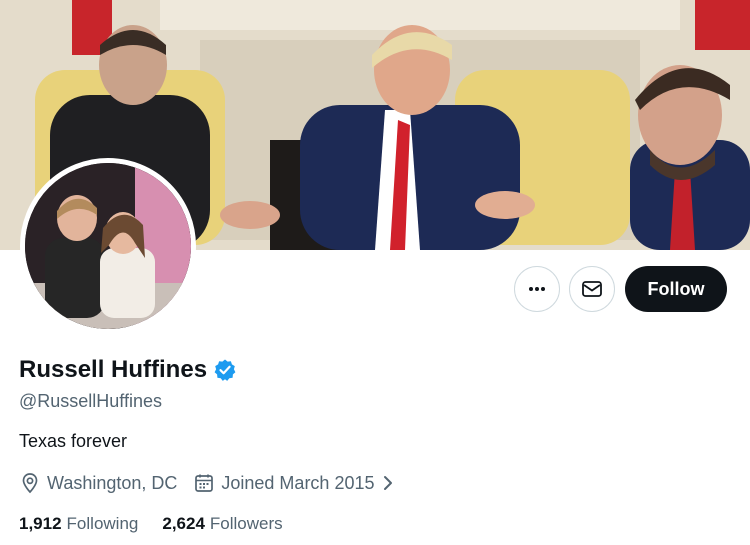 This screenshot has width=750, height=545. Describe the element at coordinates (298, 482) in the screenshot. I see `joined-text: Joined March 2015` at that location.